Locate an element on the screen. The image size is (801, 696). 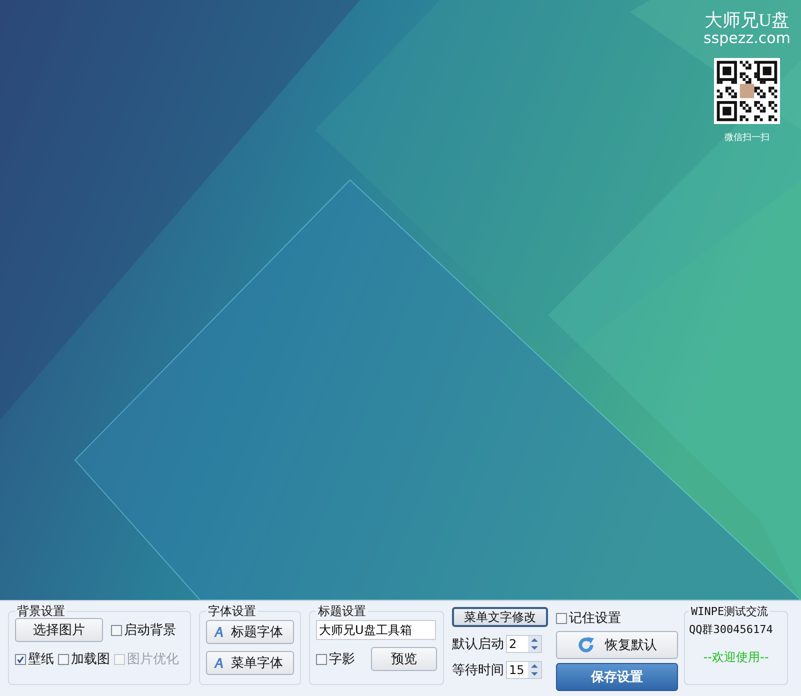
welcome-text: --欢迎使用-- is located at coordinates (736, 657).